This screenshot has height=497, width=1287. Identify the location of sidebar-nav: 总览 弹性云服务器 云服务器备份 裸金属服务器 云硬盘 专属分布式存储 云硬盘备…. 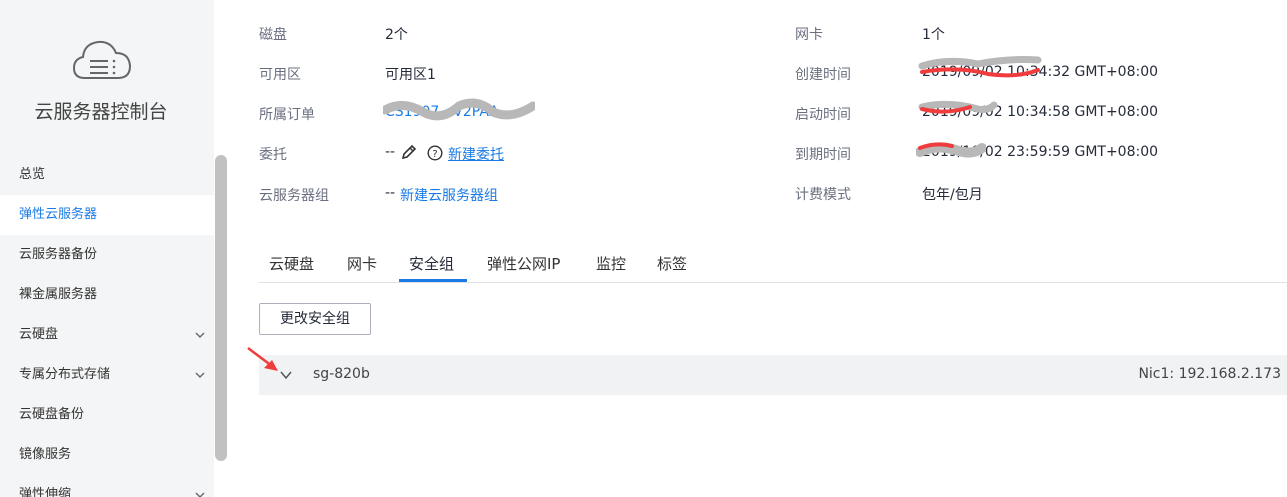
(107, 326).